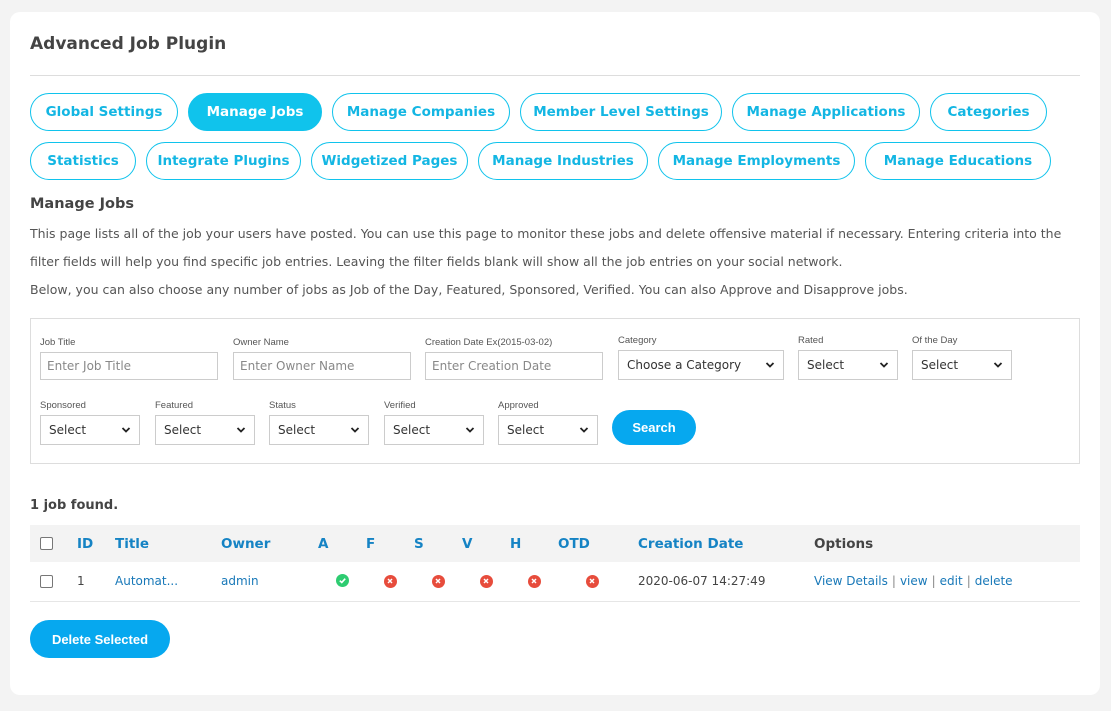 This screenshot has width=1111, height=711. I want to click on job-owner-link: admin, so click(240, 581).